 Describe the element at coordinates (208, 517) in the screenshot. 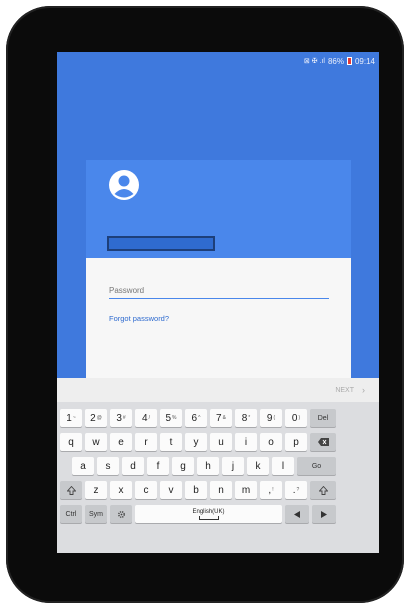

I see `space-bar-icon` at that location.